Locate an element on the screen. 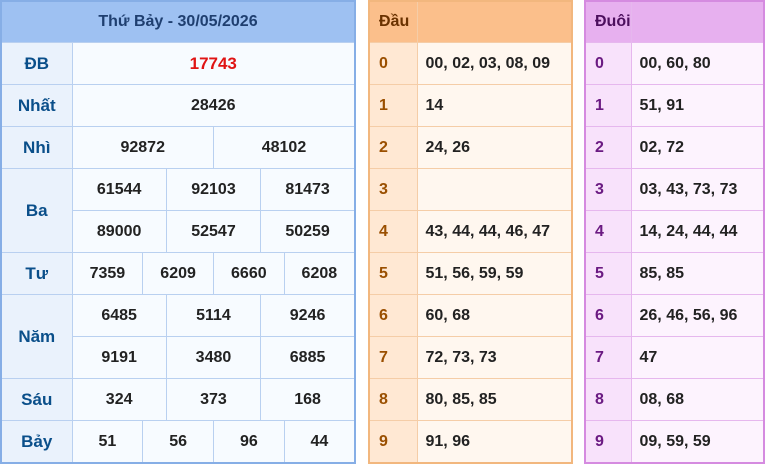 This screenshot has height=465, width=765. prize-value: 6208 is located at coordinates (319, 273).